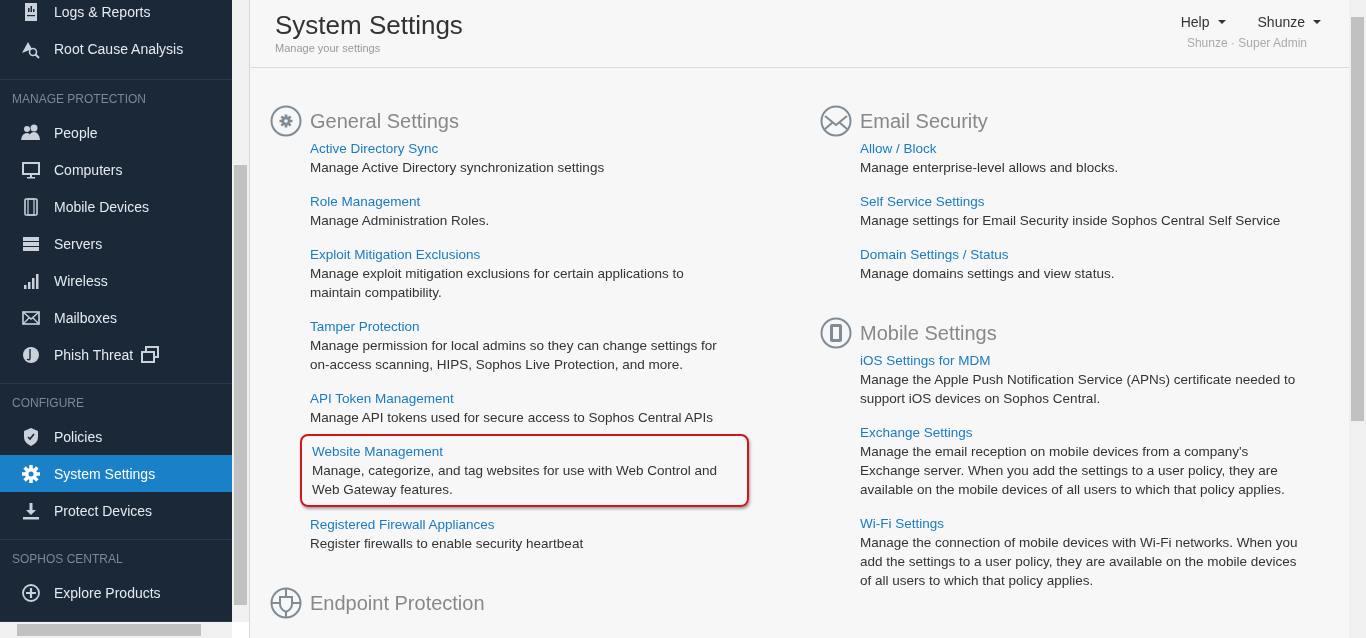  Describe the element at coordinates (1080, 254) in the screenshot. I see `settings-link: Domain Settings / Status` at that location.